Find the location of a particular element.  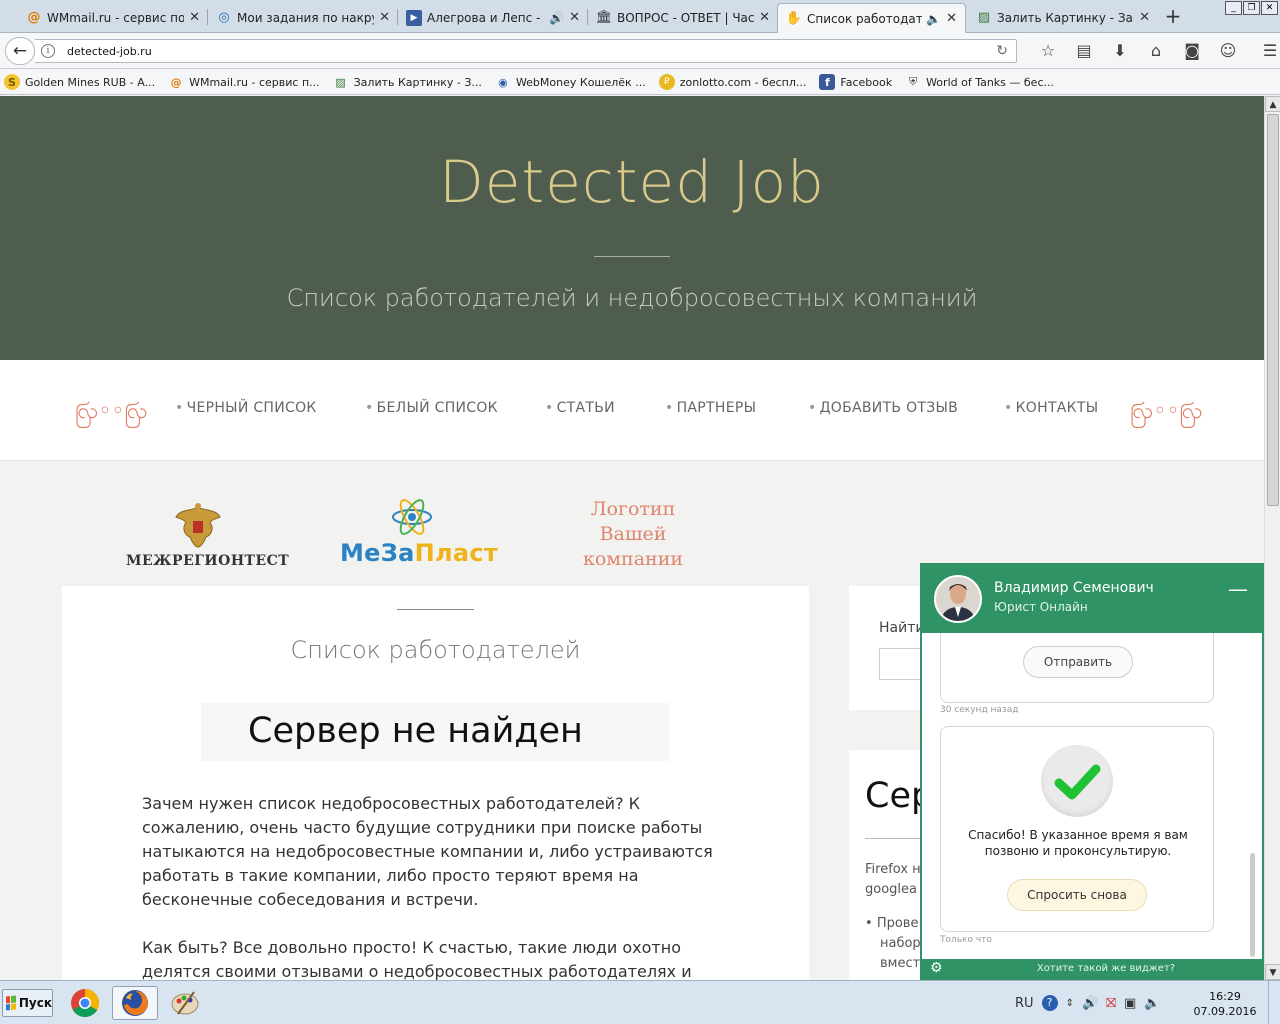

bookmark-star-icon: ☆ is located at coordinates (1048, 51).